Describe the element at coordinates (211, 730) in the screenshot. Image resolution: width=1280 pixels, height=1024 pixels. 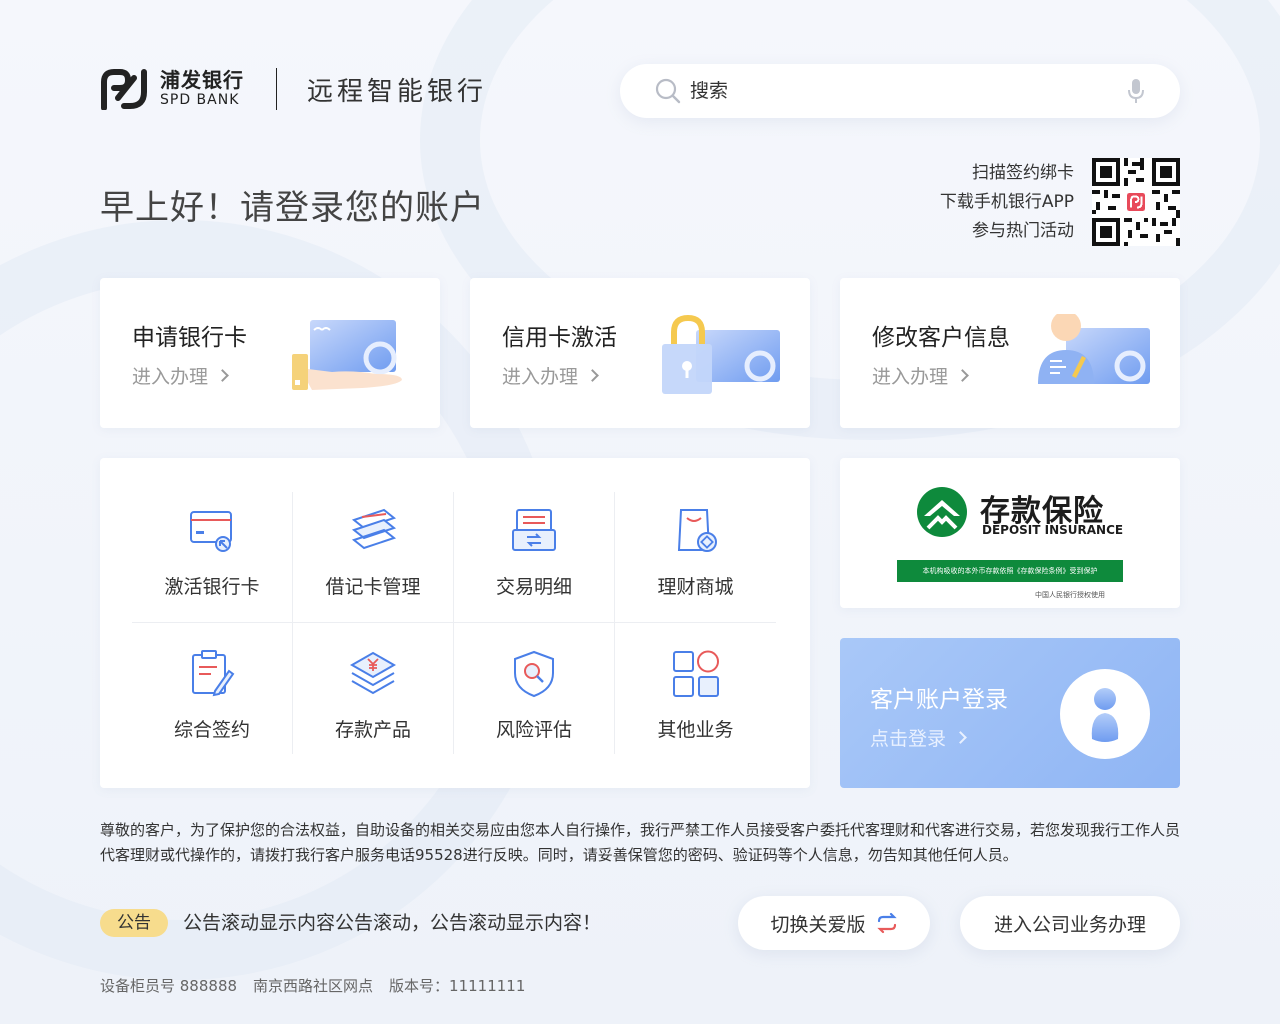
I see `grid-item-label: 综合签约` at that location.